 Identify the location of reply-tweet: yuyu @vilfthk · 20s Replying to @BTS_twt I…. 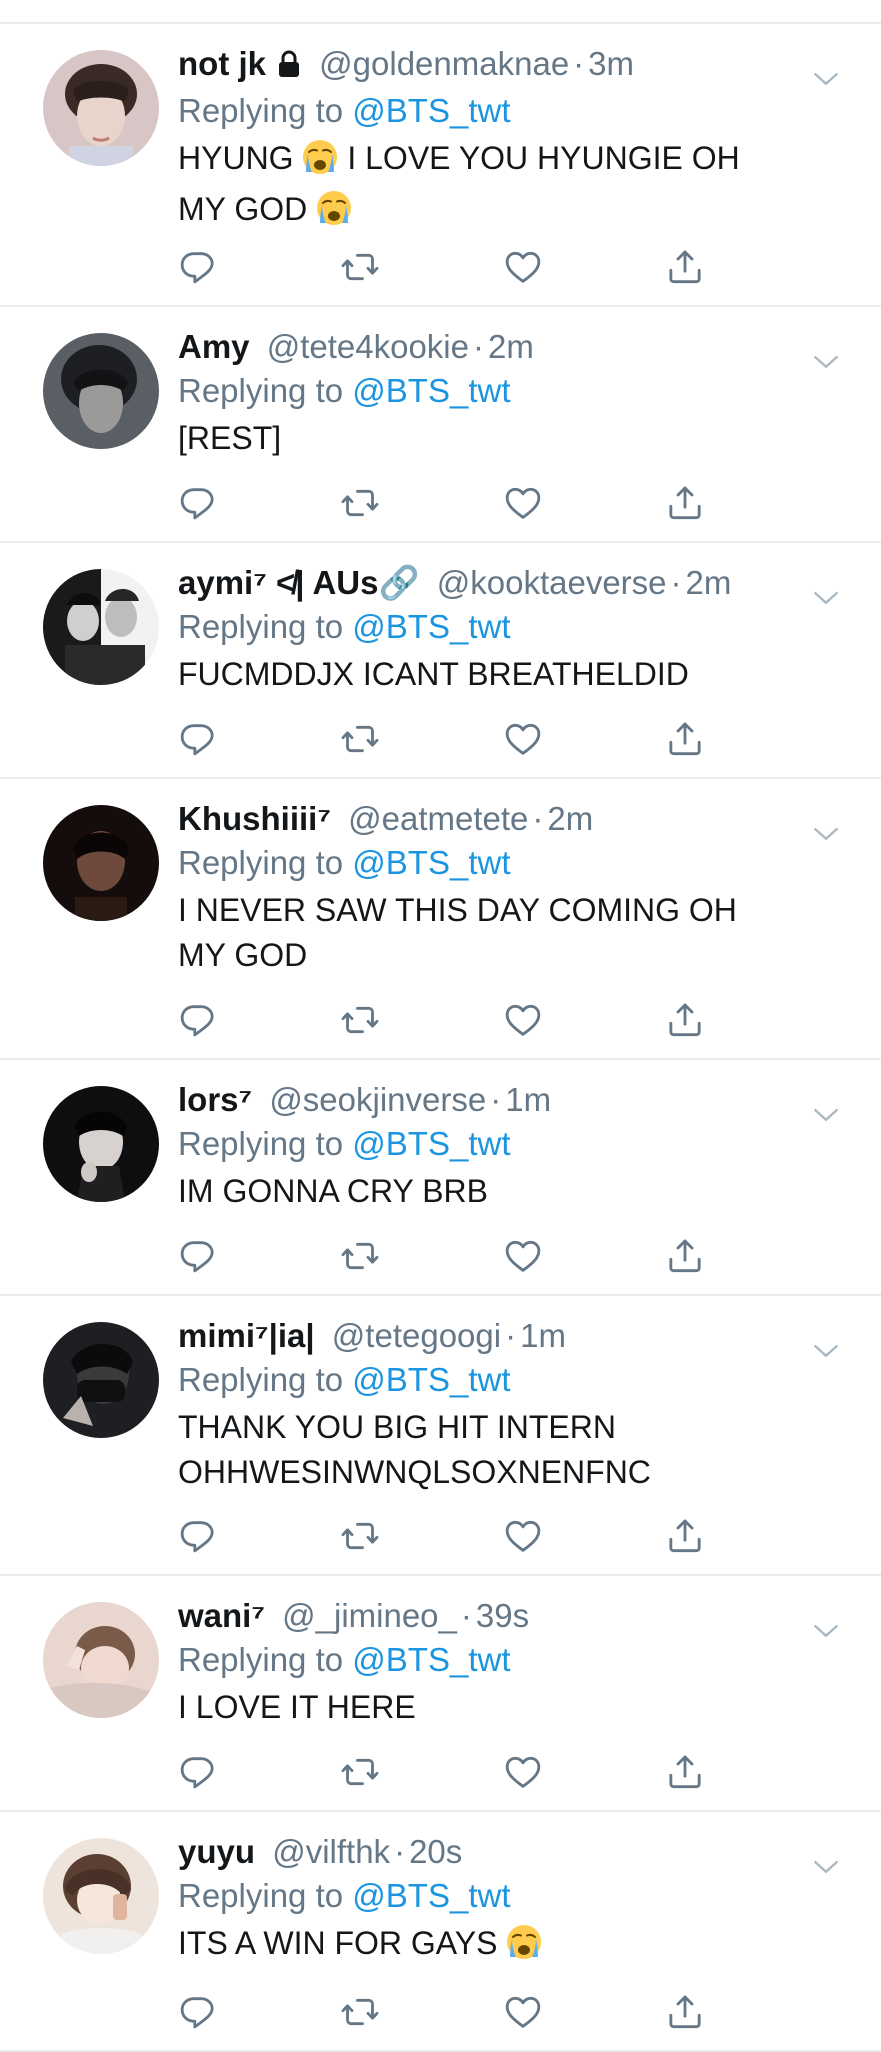
(440, 1932).